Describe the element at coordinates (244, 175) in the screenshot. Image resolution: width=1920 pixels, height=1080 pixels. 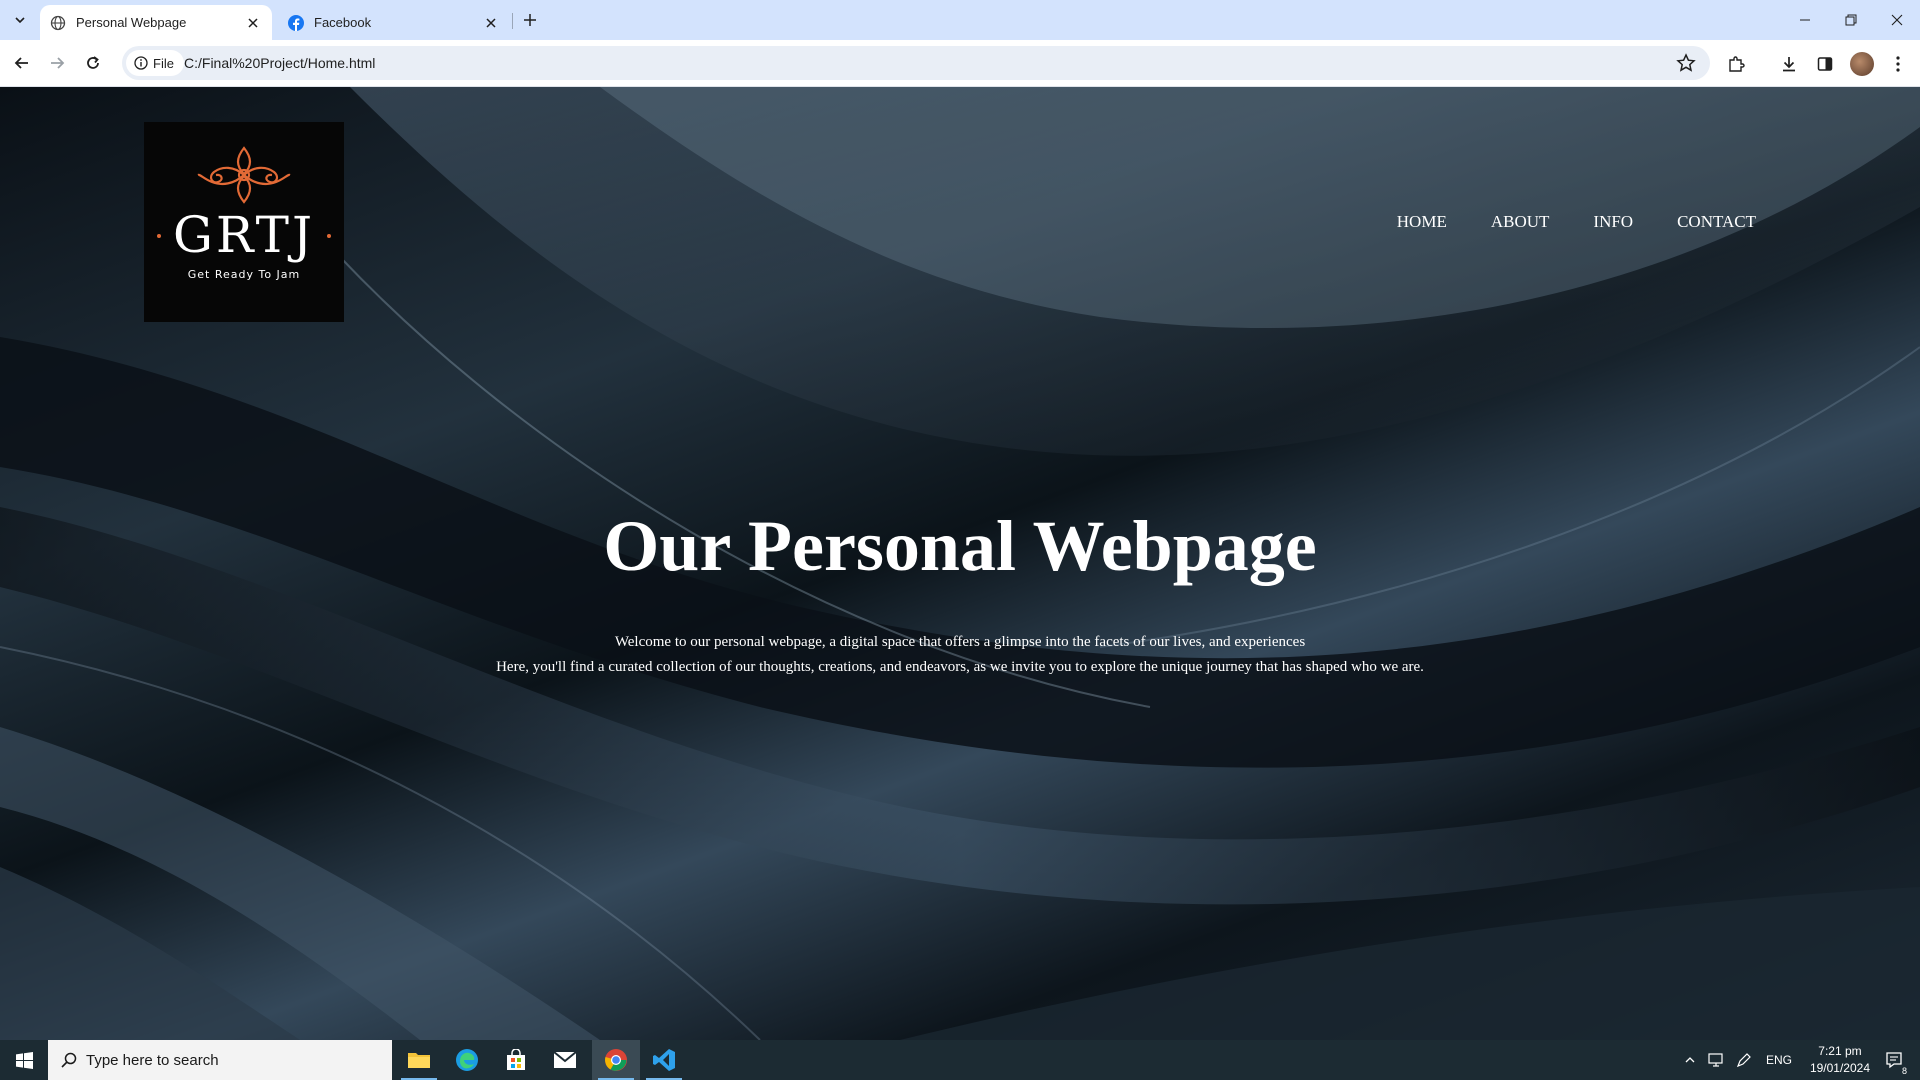
I see `ornament-icon` at that location.